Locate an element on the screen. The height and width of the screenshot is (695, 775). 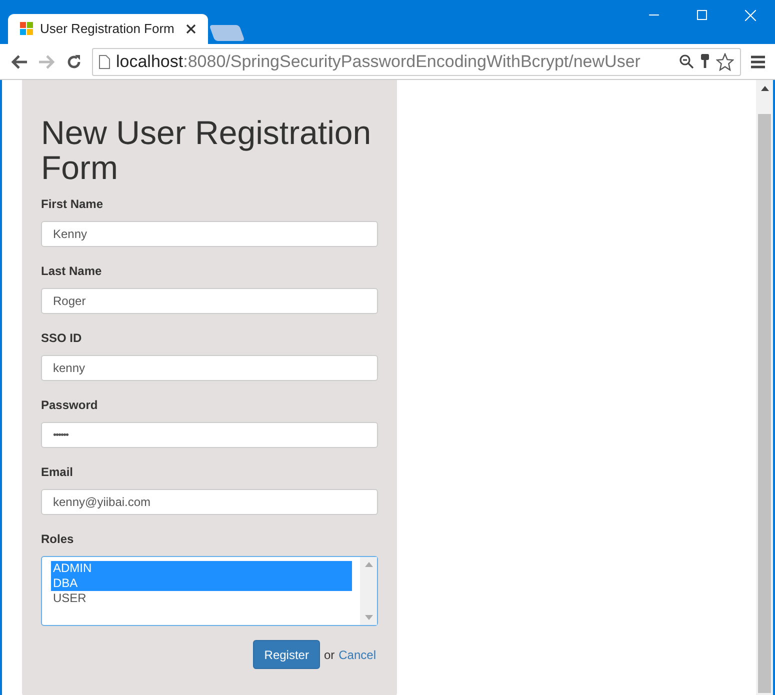
input-field: Kenny is located at coordinates (209, 234).